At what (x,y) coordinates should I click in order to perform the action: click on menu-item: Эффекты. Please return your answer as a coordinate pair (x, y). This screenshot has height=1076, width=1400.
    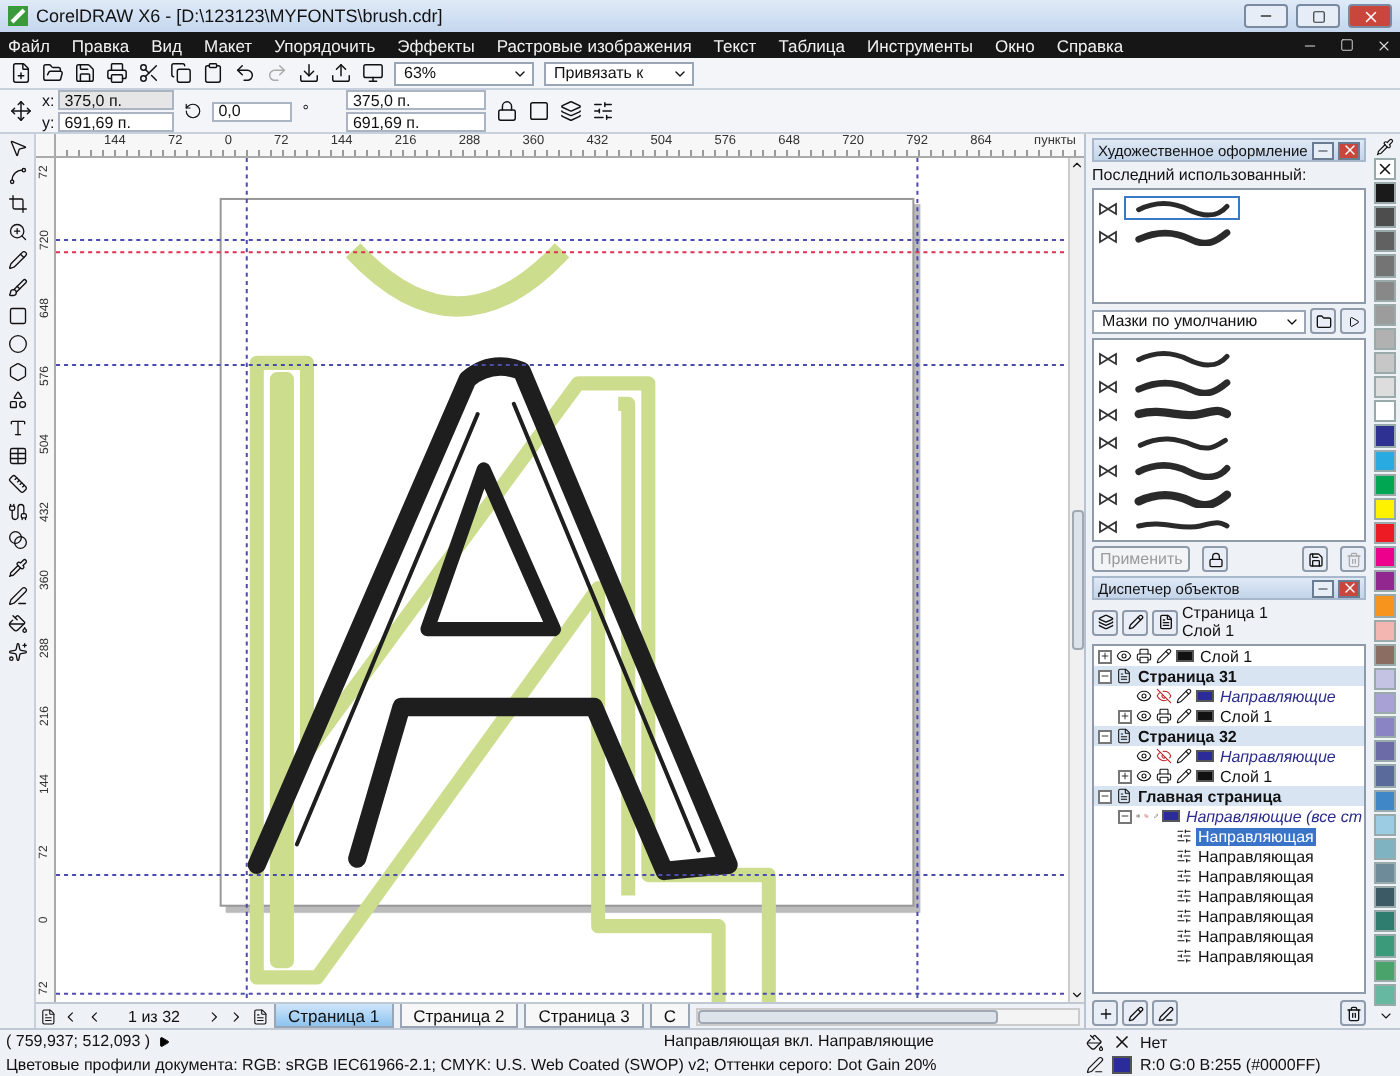
    Looking at the image, I should click on (436, 45).